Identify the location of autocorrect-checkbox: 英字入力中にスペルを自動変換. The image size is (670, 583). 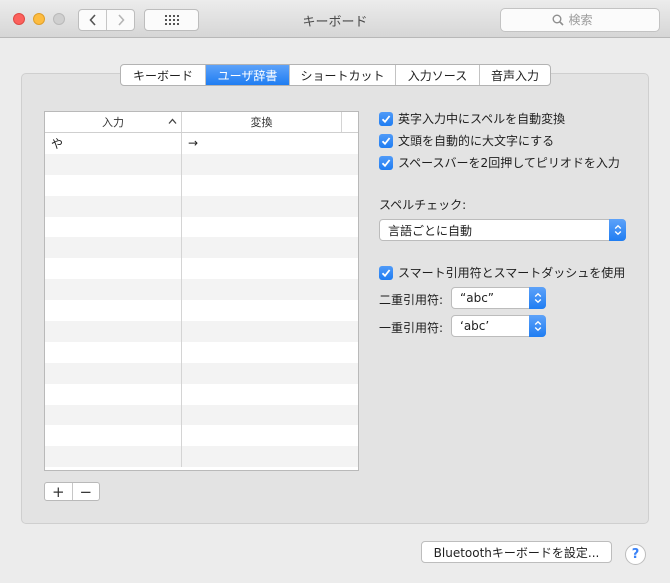
(472, 118).